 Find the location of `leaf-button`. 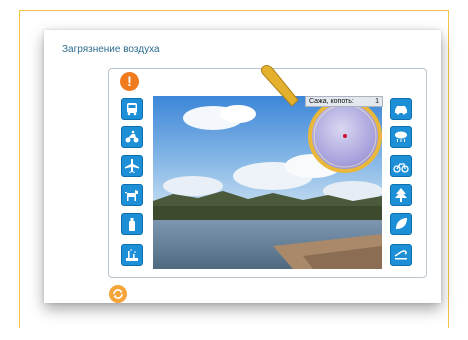

leaf-button is located at coordinates (401, 224).